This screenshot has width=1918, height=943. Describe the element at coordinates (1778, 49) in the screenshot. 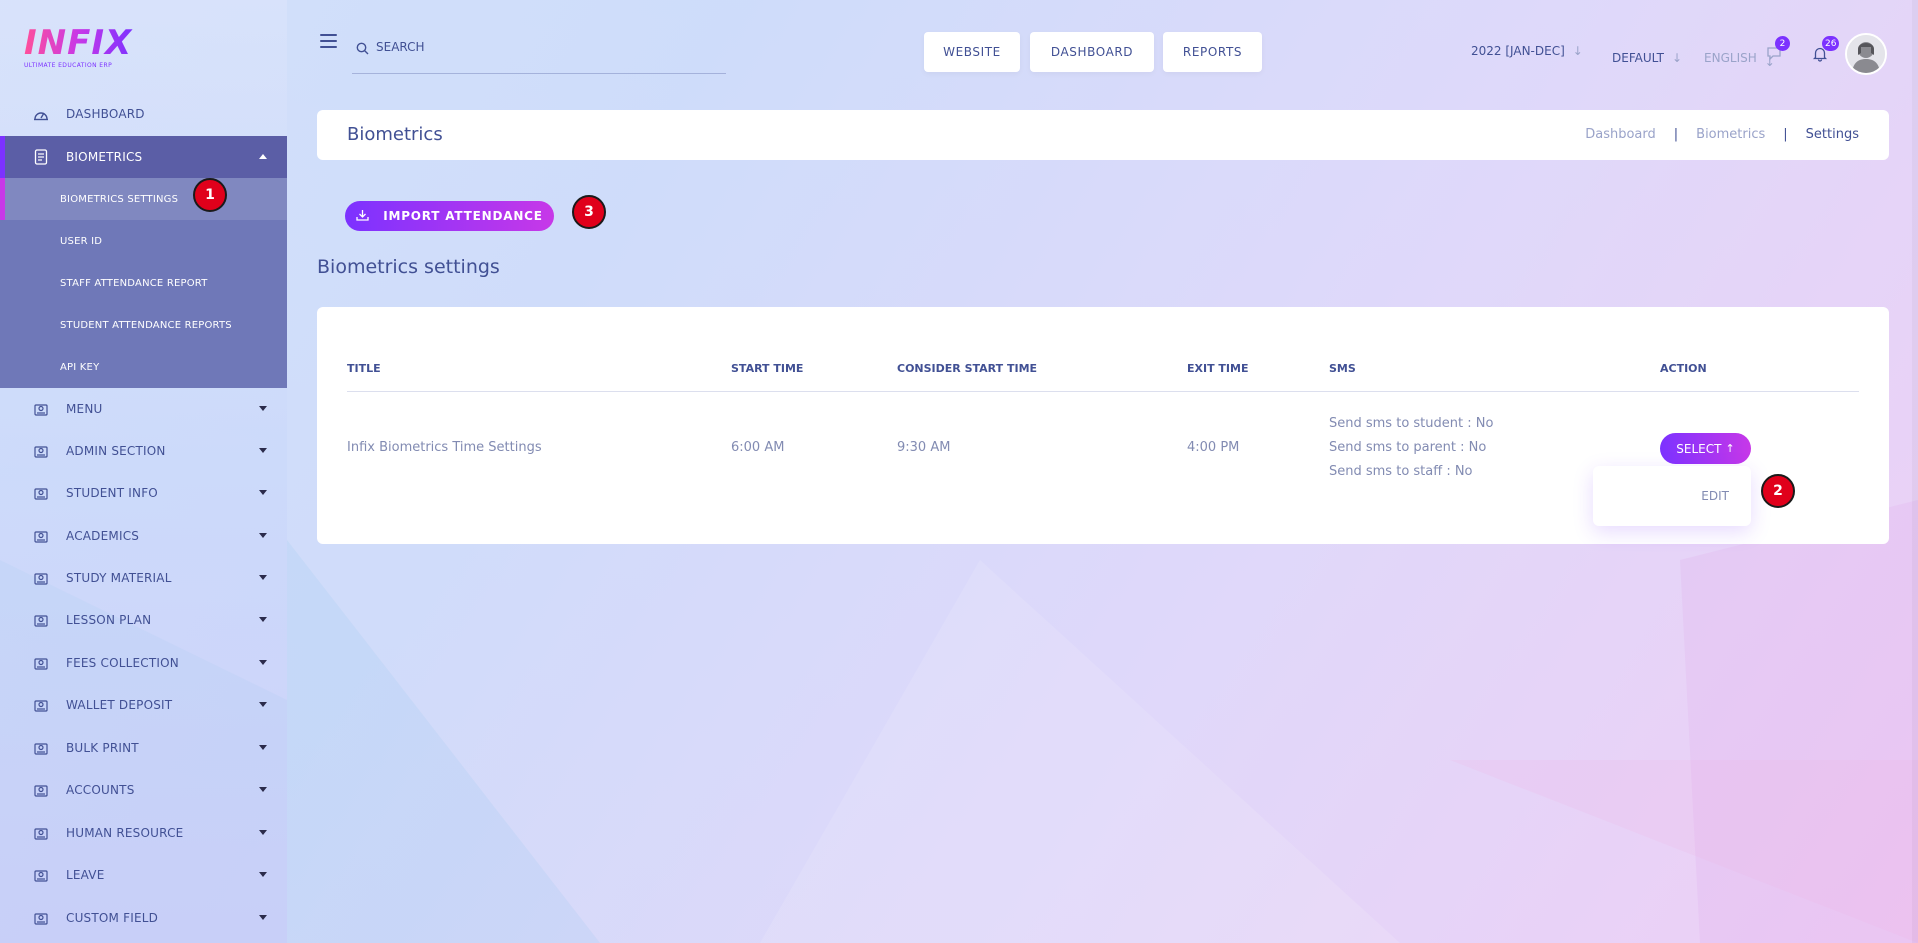

I see `messages-button: 2` at that location.